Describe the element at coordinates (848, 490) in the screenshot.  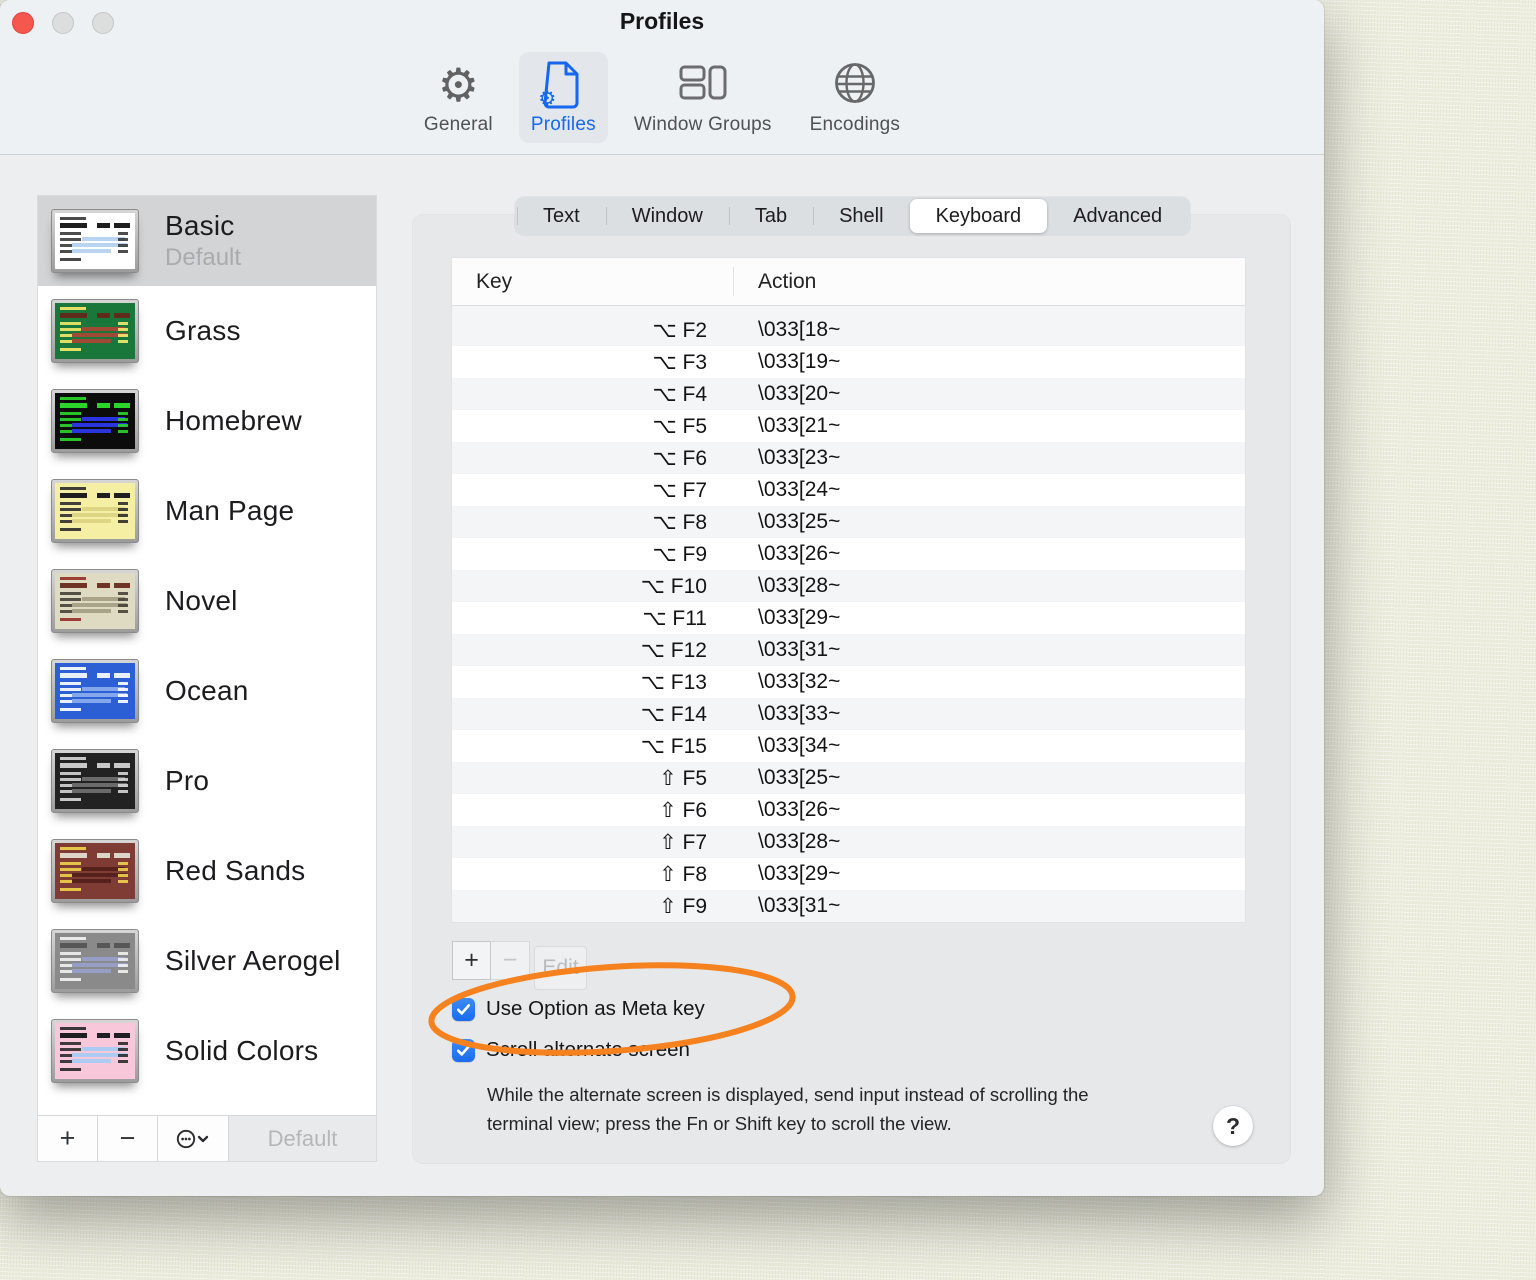
I see `table-row: ⌥ F7 \033[24~` at that location.